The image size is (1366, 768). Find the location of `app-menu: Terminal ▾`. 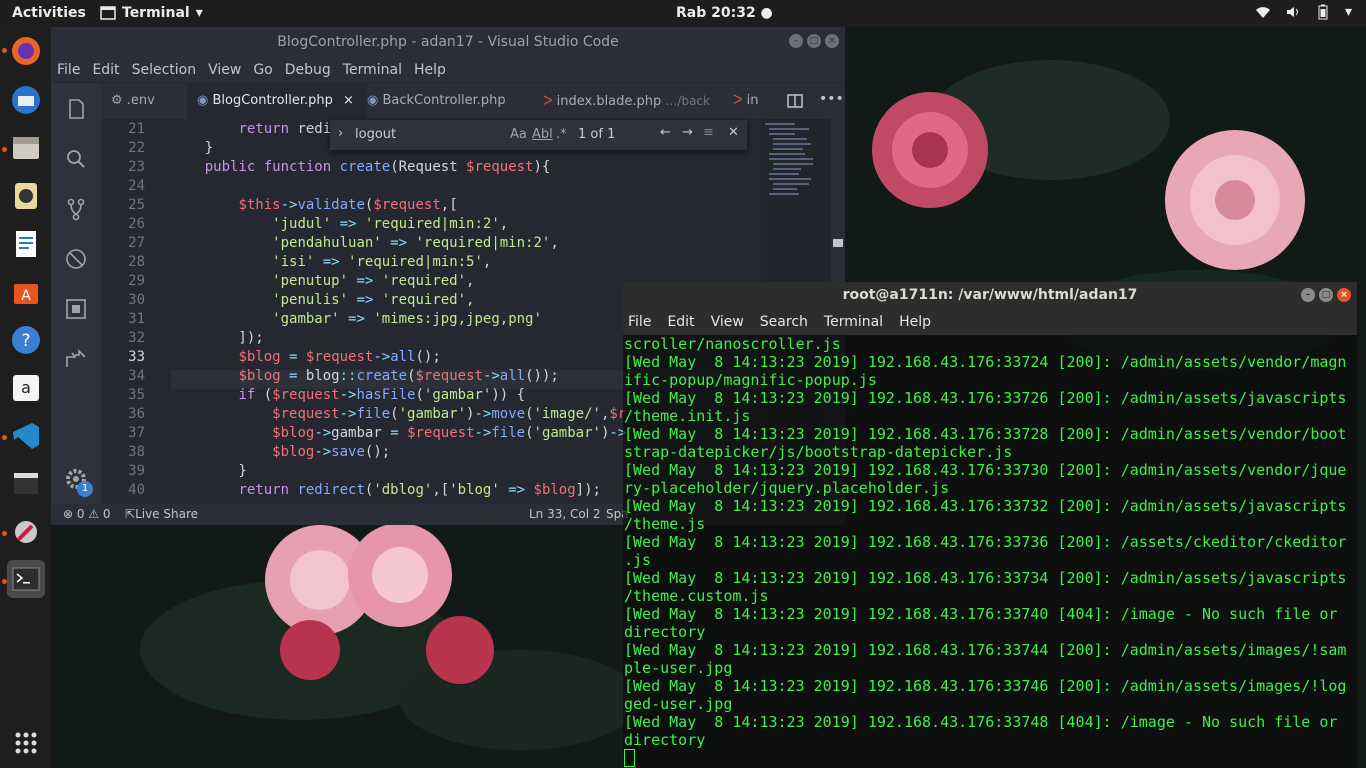

app-menu: Terminal ▾ is located at coordinates (151, 13).